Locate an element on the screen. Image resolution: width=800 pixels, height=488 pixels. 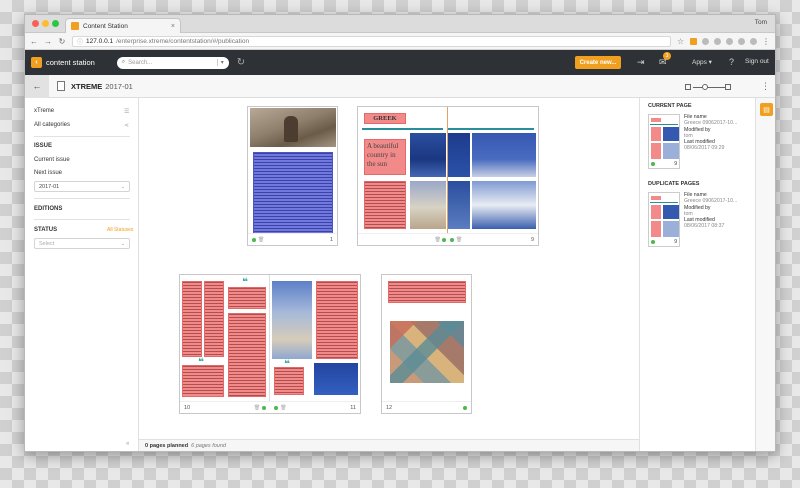
zoom-window-button is located at coordinates (55, 23).